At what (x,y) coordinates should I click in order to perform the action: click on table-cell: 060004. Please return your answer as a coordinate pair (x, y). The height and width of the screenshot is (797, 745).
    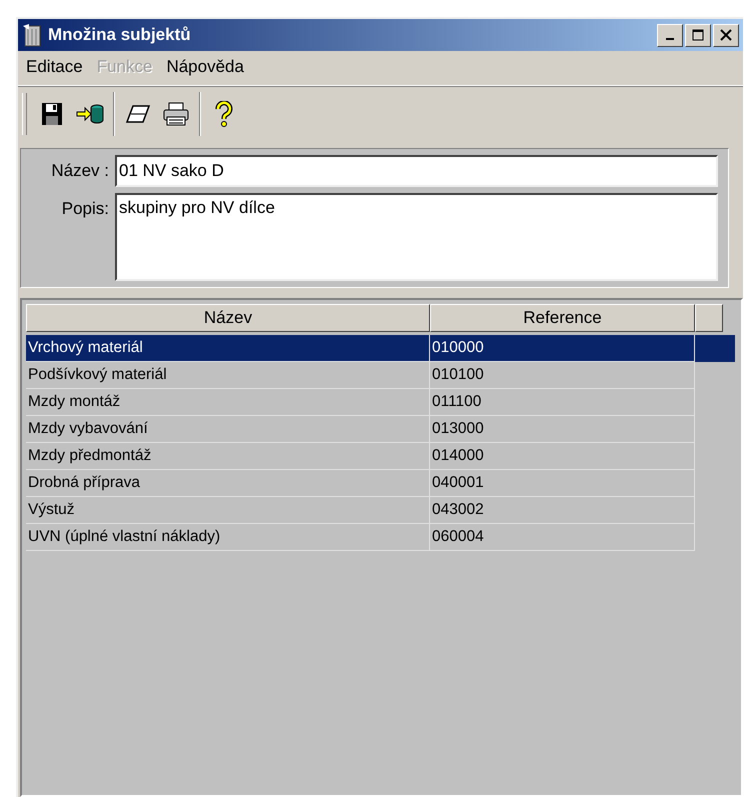
    Looking at the image, I should click on (562, 537).